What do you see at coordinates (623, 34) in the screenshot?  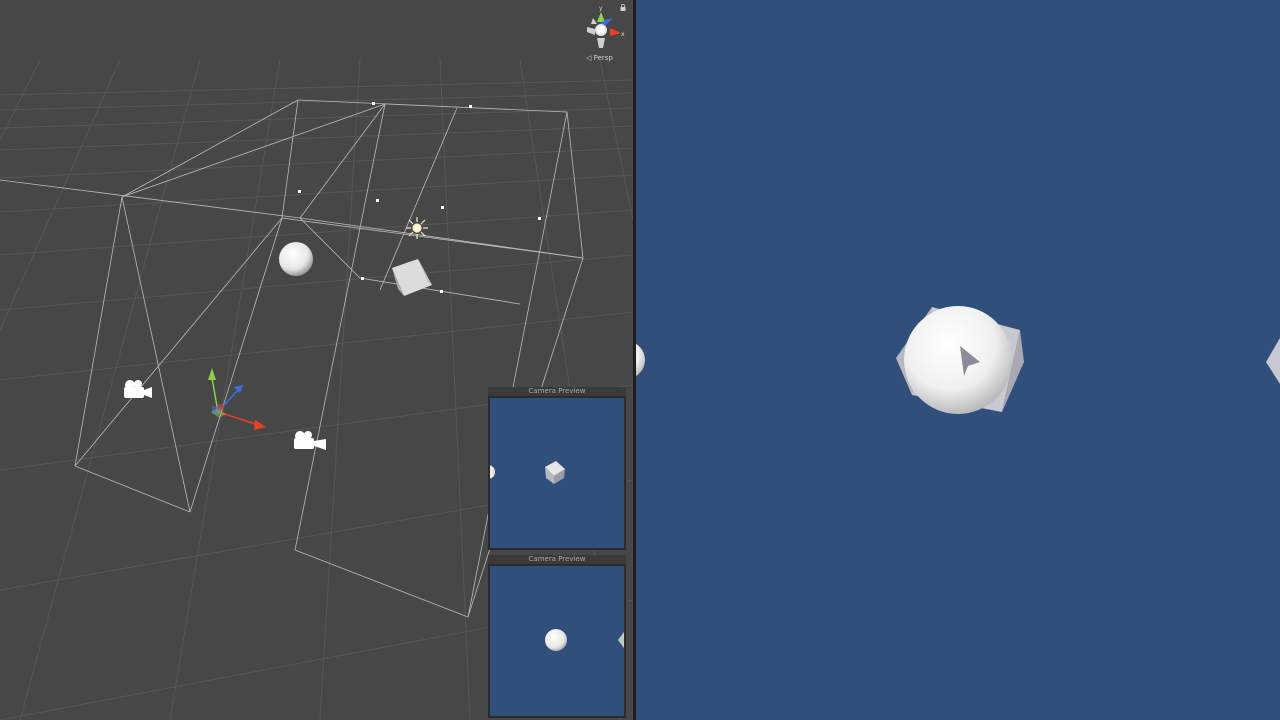 I see `gizmo-x-label: x` at bounding box center [623, 34].